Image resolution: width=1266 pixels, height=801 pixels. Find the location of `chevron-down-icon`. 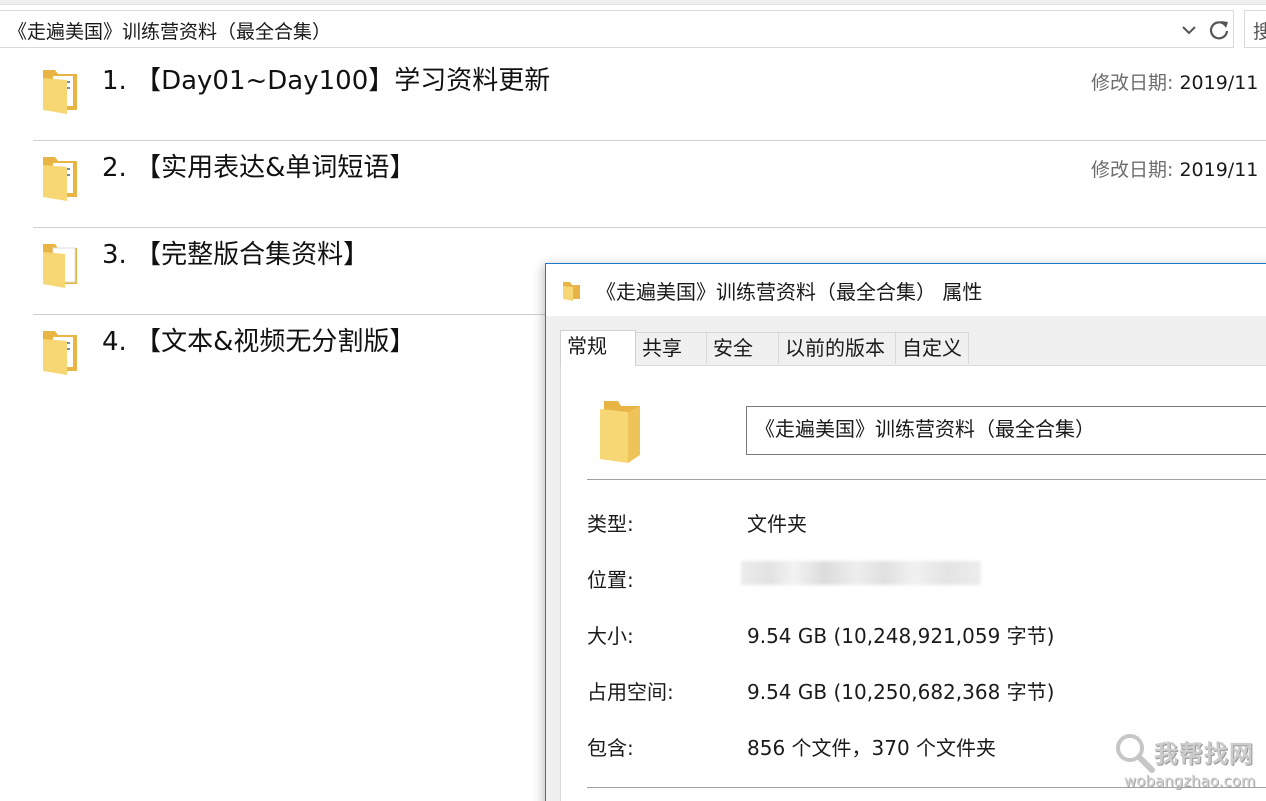

chevron-down-icon is located at coordinates (1189, 30).